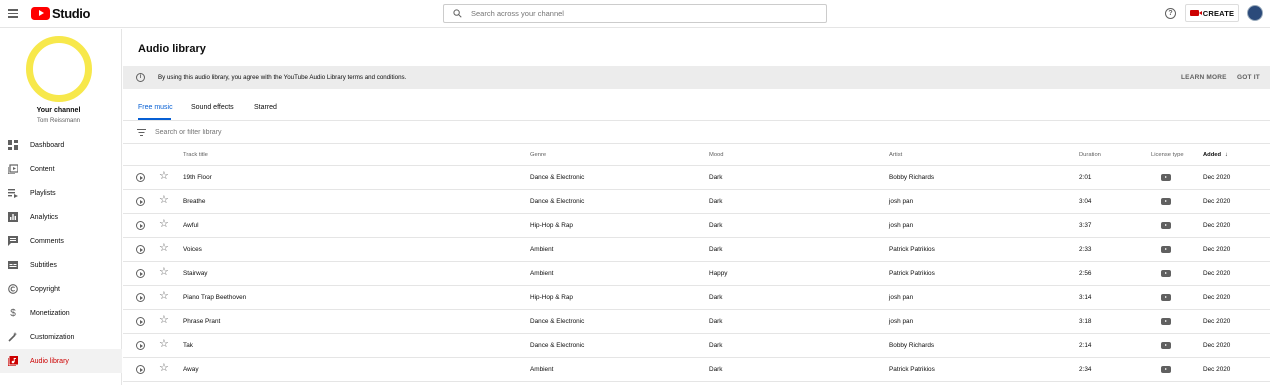 This screenshot has width=1270, height=385. I want to click on column-genre: Genre, so click(538, 155).